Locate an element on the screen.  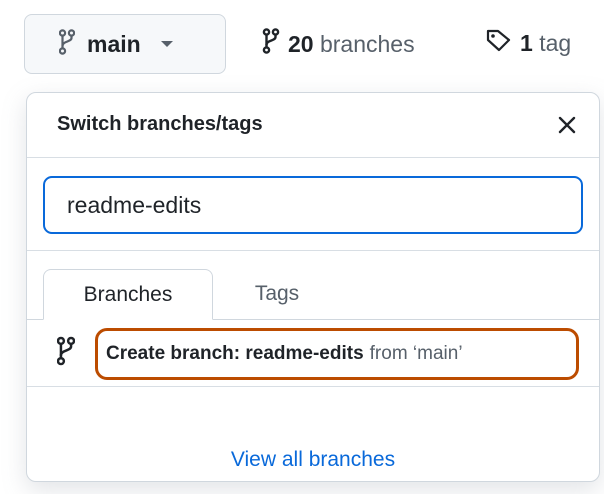
tags-count-link: 1 tag is located at coordinates (528, 43).